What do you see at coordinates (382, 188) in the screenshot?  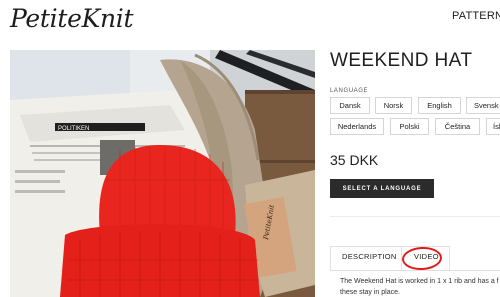 I see `select-language-button: SELECT A LANGUAGE` at bounding box center [382, 188].